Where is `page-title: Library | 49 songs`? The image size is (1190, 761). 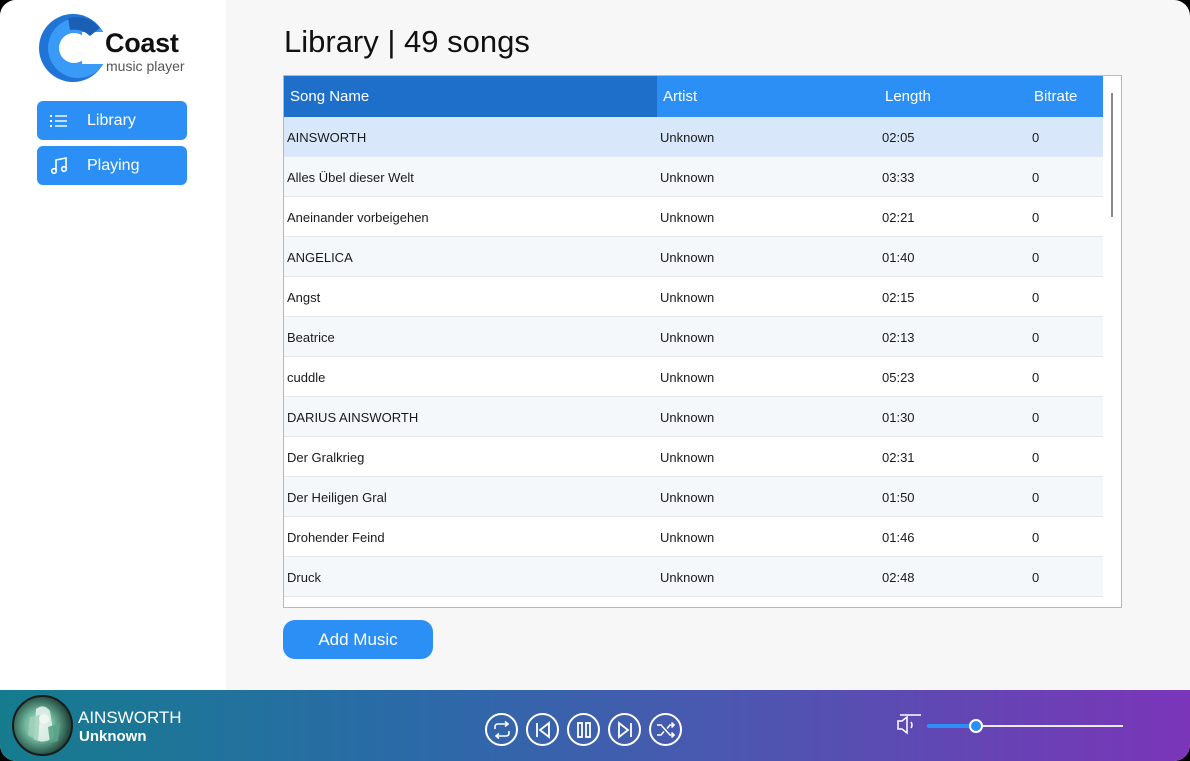
page-title: Library | 49 songs is located at coordinates (407, 41).